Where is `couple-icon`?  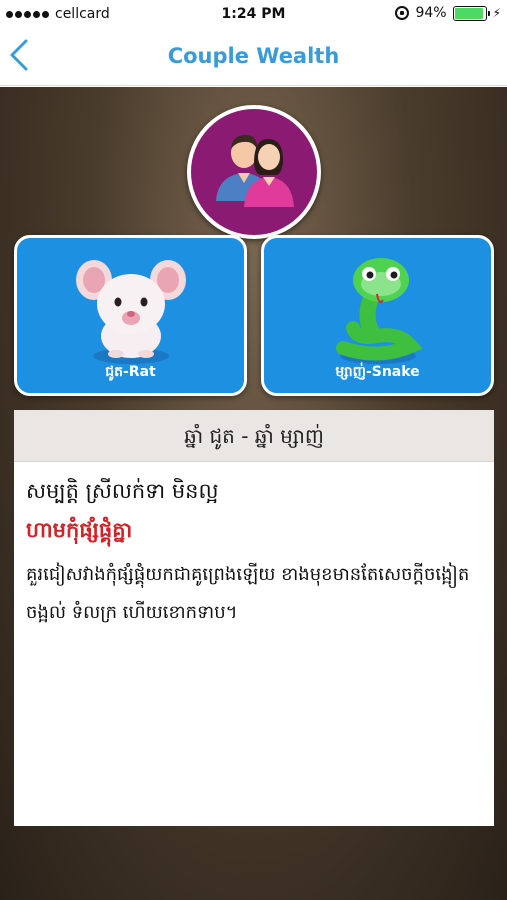
couple-icon is located at coordinates (255, 171).